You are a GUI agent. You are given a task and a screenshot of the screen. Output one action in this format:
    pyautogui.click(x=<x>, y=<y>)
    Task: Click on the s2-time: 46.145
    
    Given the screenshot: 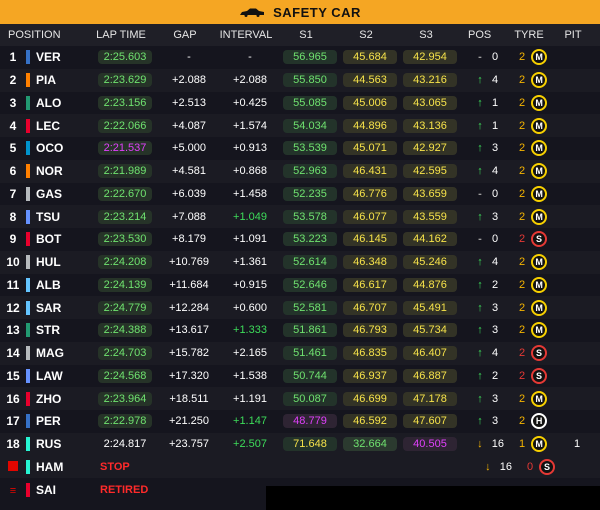 What is the action you would take?
    pyautogui.click(x=370, y=239)
    